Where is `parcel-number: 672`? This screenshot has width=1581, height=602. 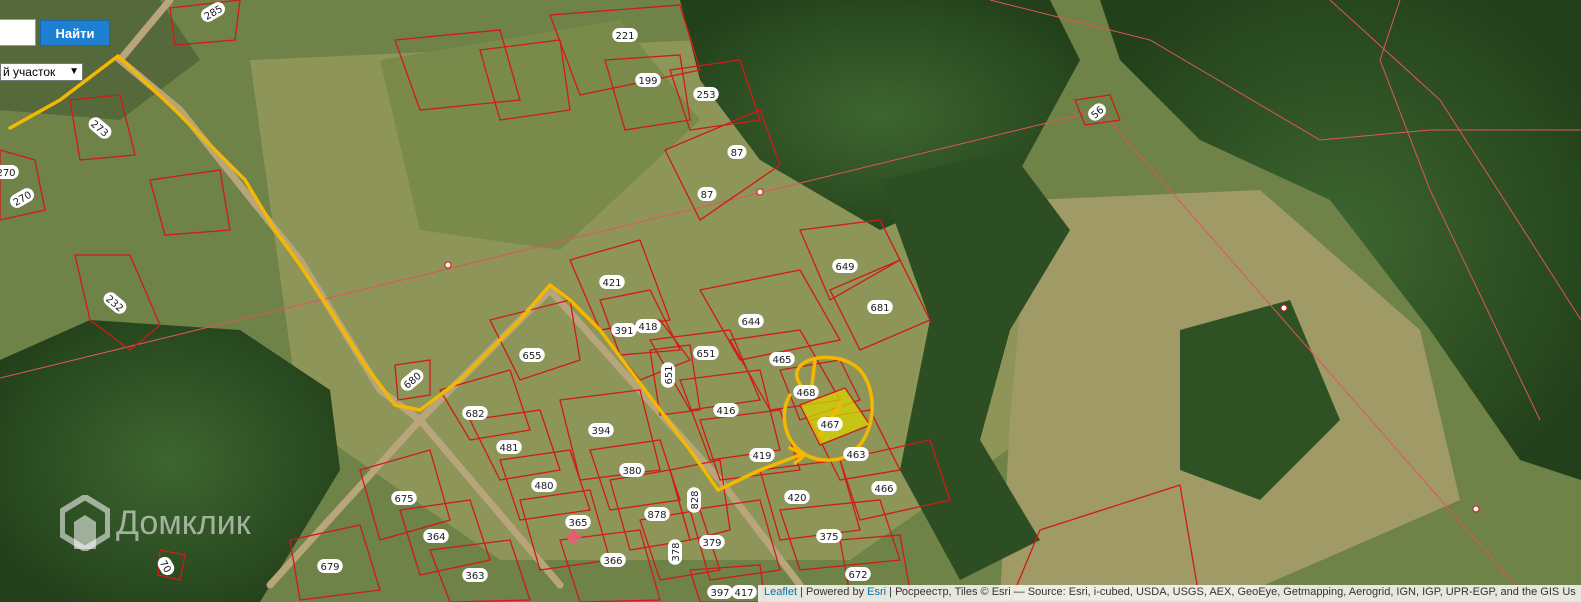
parcel-number: 672 is located at coordinates (857, 575).